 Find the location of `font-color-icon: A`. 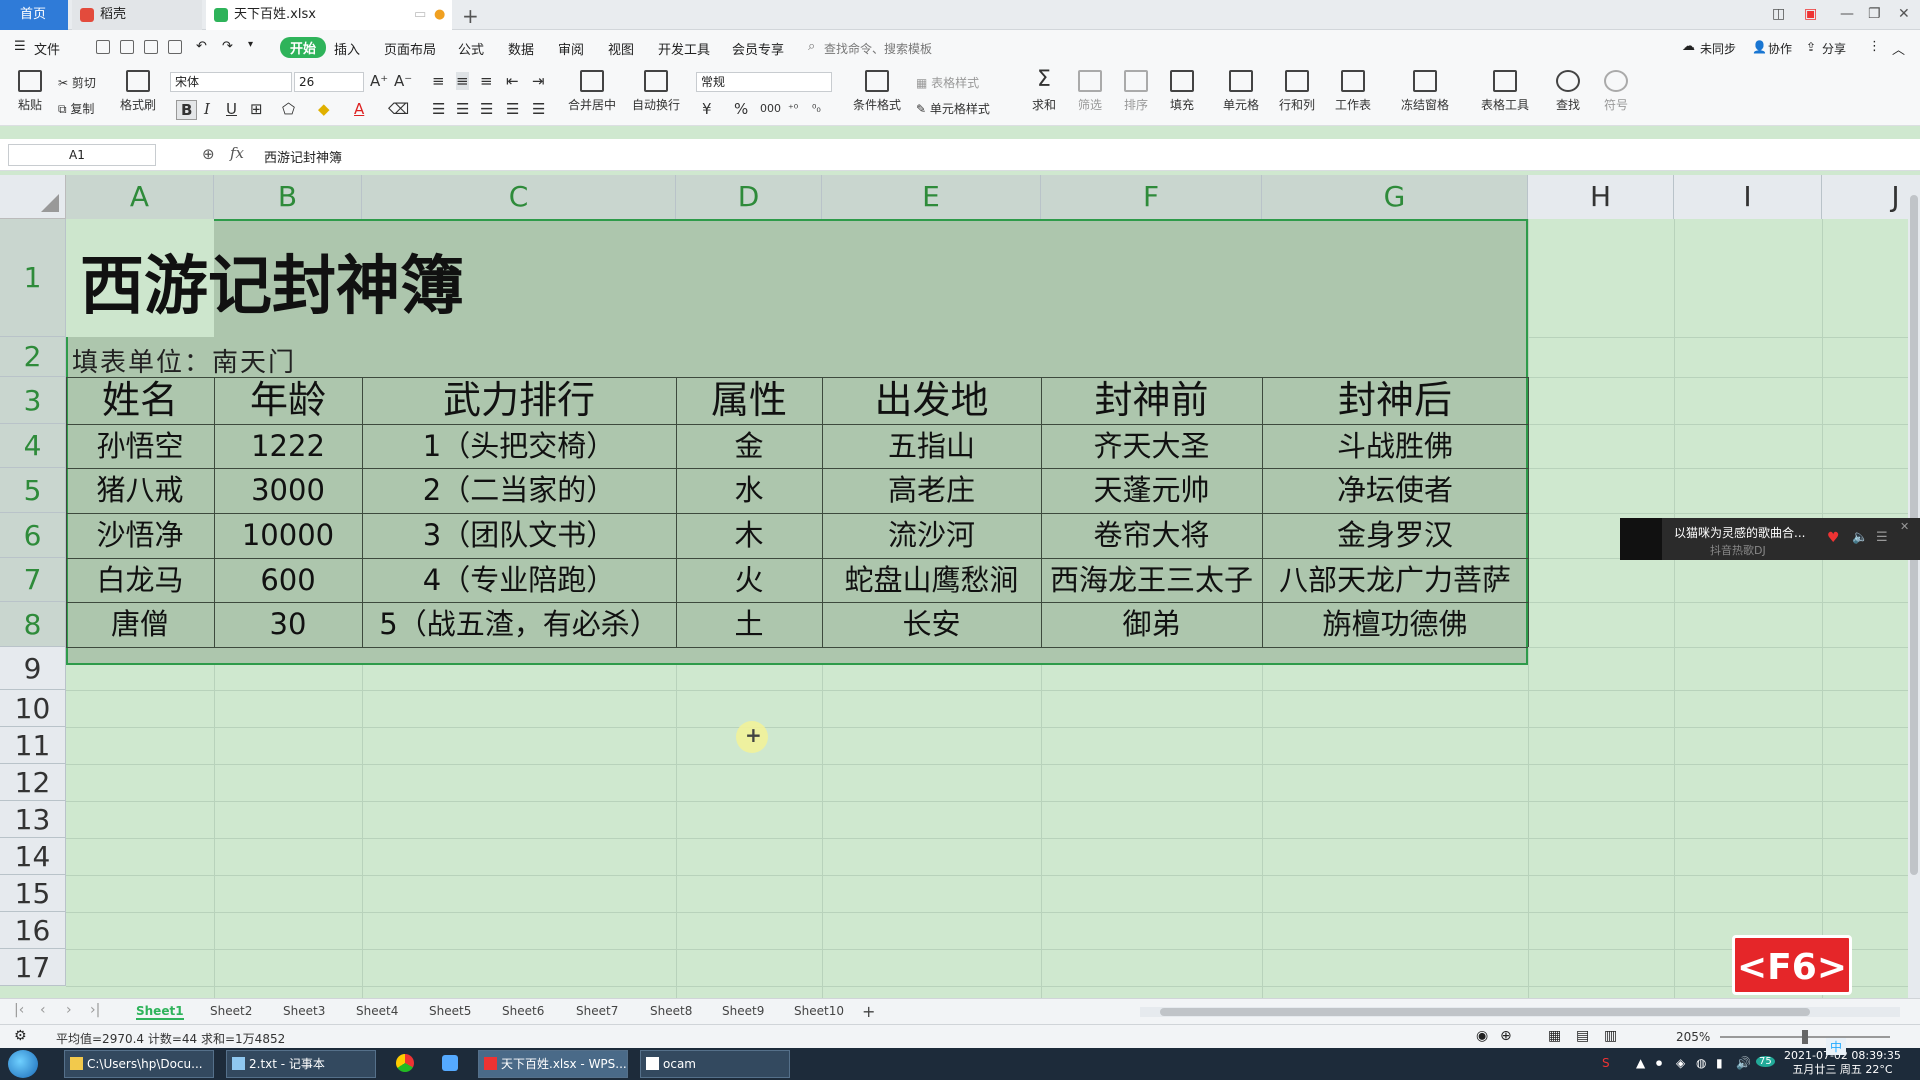

font-color-icon: A is located at coordinates (359, 109).